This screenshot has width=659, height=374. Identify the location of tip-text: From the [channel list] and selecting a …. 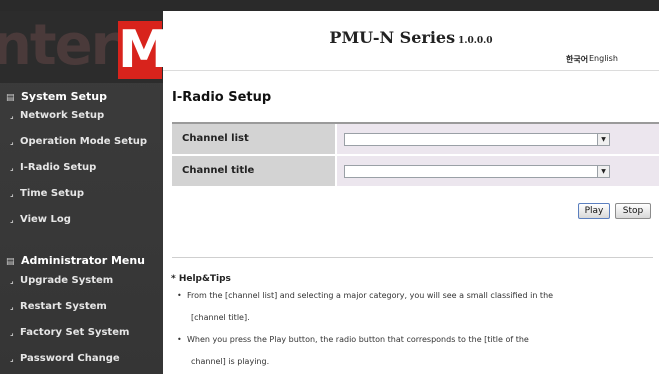
(370, 295).